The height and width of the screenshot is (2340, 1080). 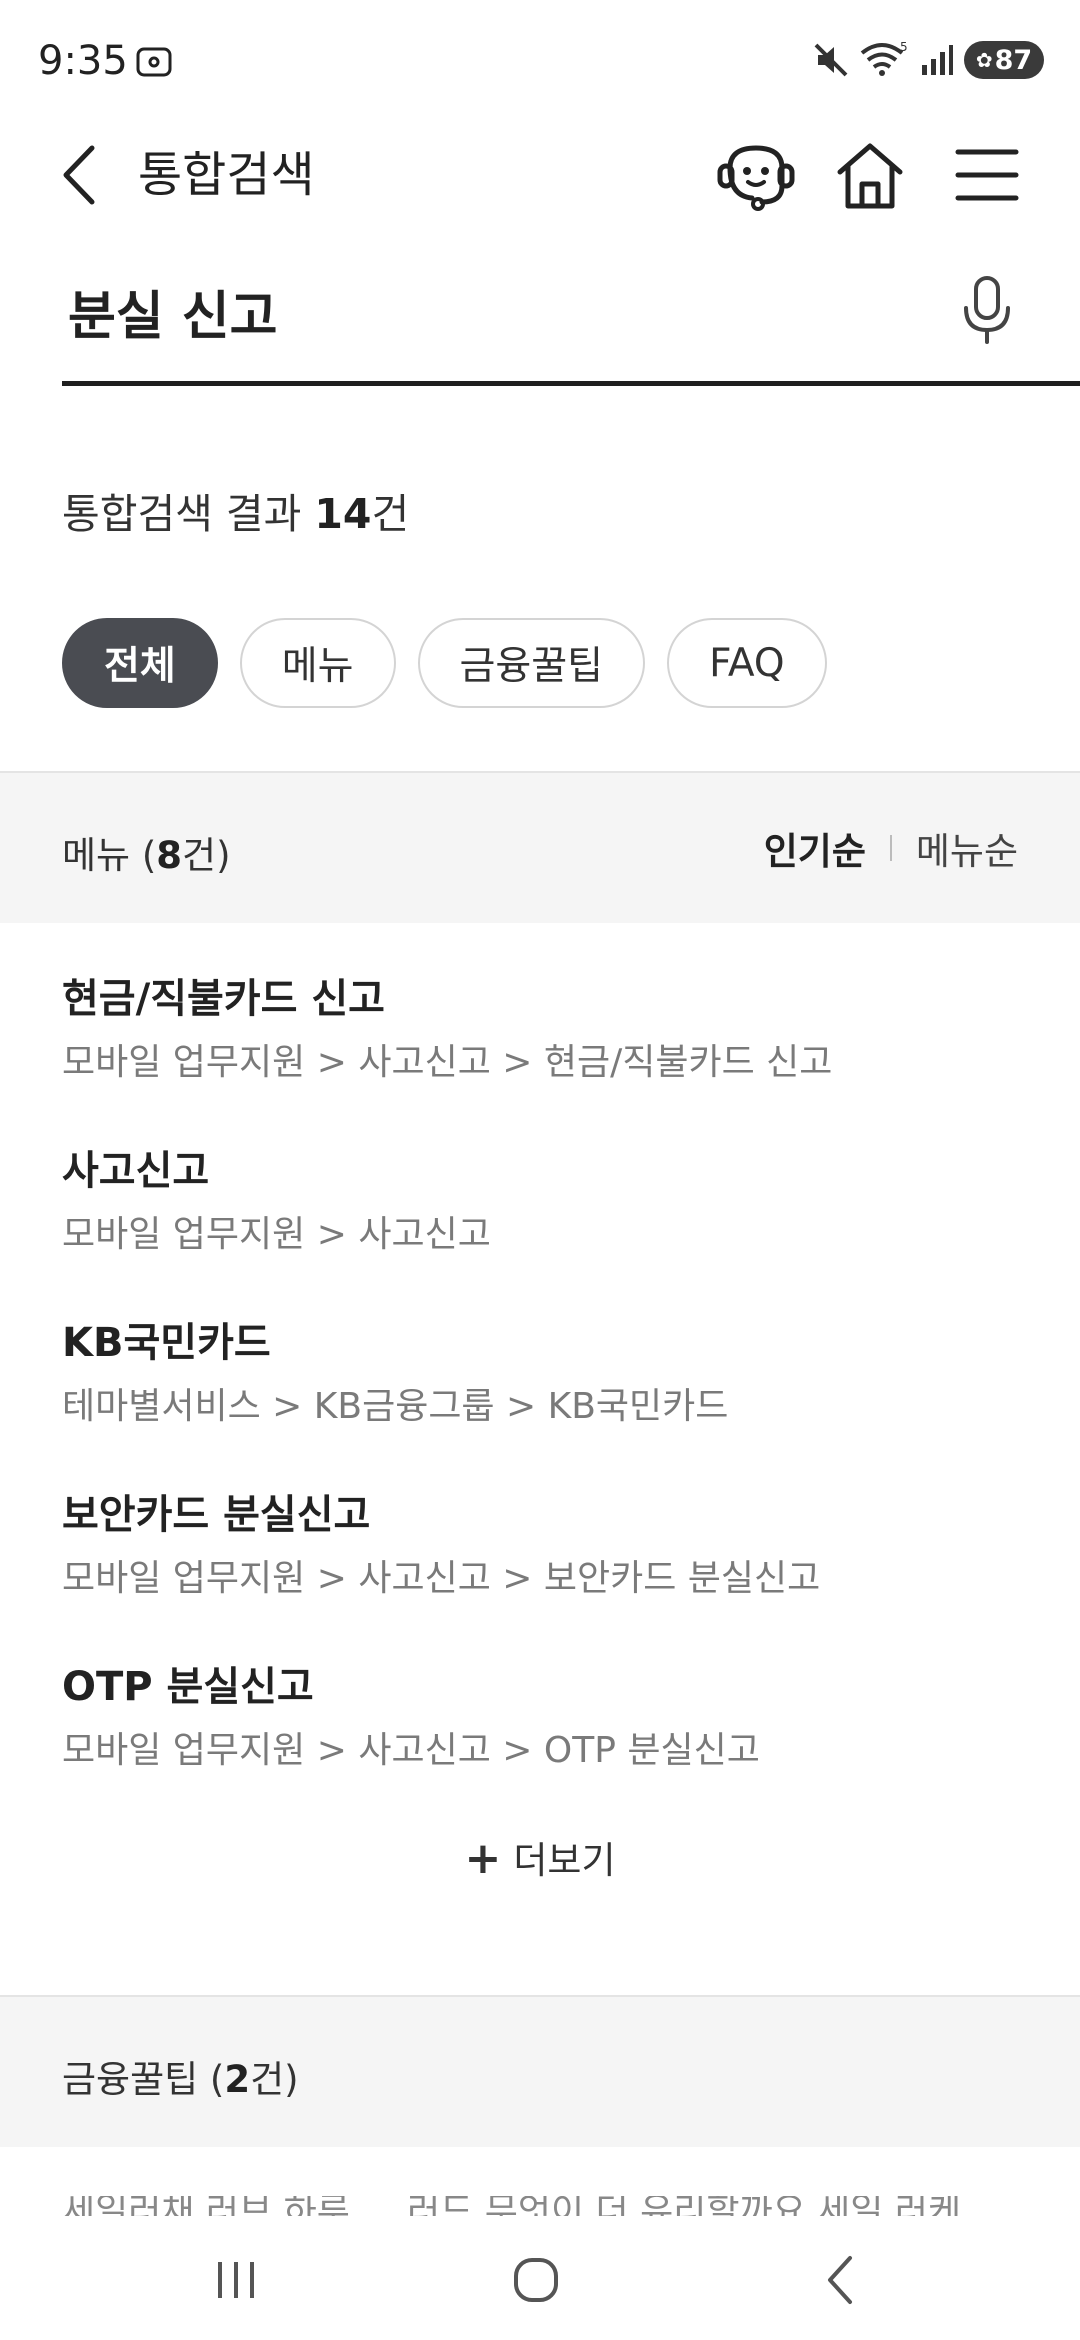 I want to click on recent-apps-icon, so click(x=236, y=2280).